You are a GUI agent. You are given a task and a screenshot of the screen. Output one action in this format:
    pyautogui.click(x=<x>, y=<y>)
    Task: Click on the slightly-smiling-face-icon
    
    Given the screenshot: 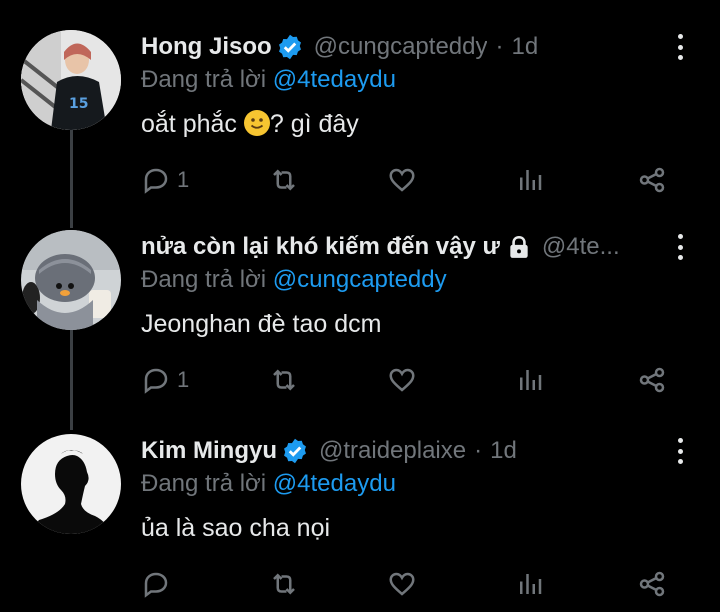 What is the action you would take?
    pyautogui.click(x=256, y=123)
    